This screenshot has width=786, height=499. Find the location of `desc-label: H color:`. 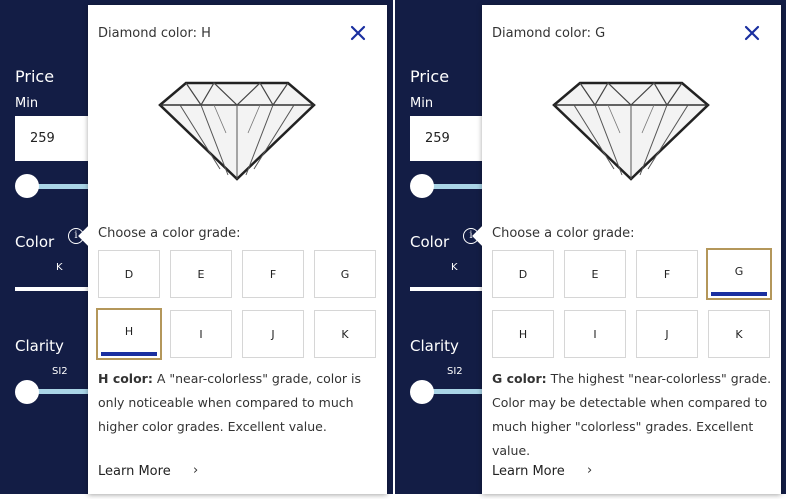

desc-label: H color: is located at coordinates (125, 378).